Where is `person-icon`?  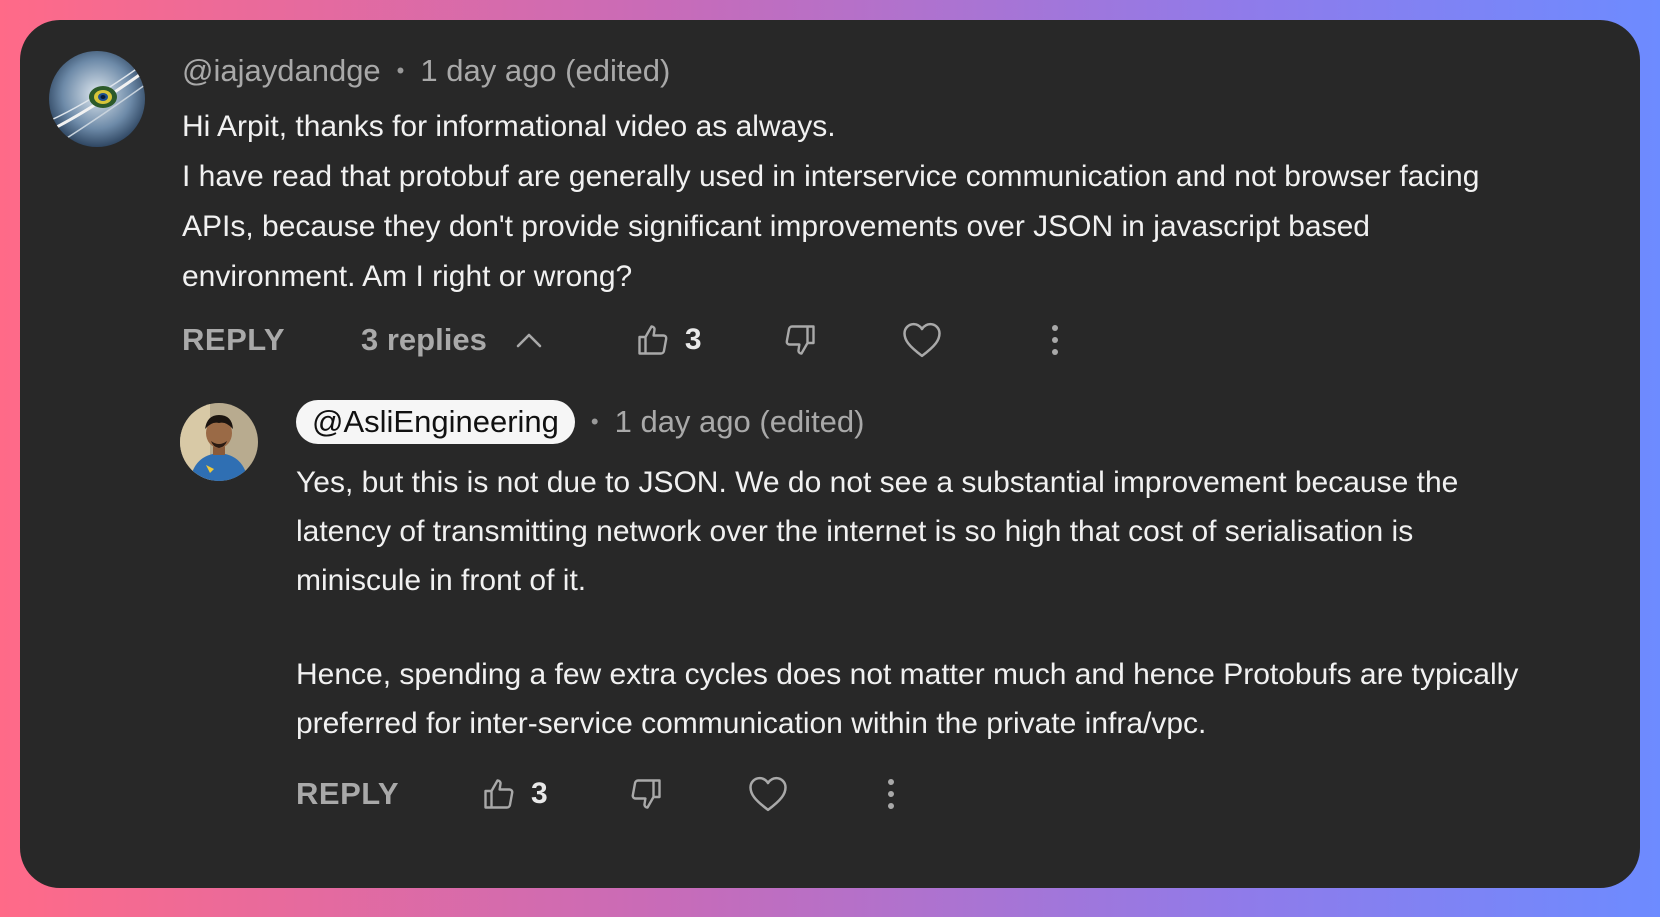 person-icon is located at coordinates (219, 442).